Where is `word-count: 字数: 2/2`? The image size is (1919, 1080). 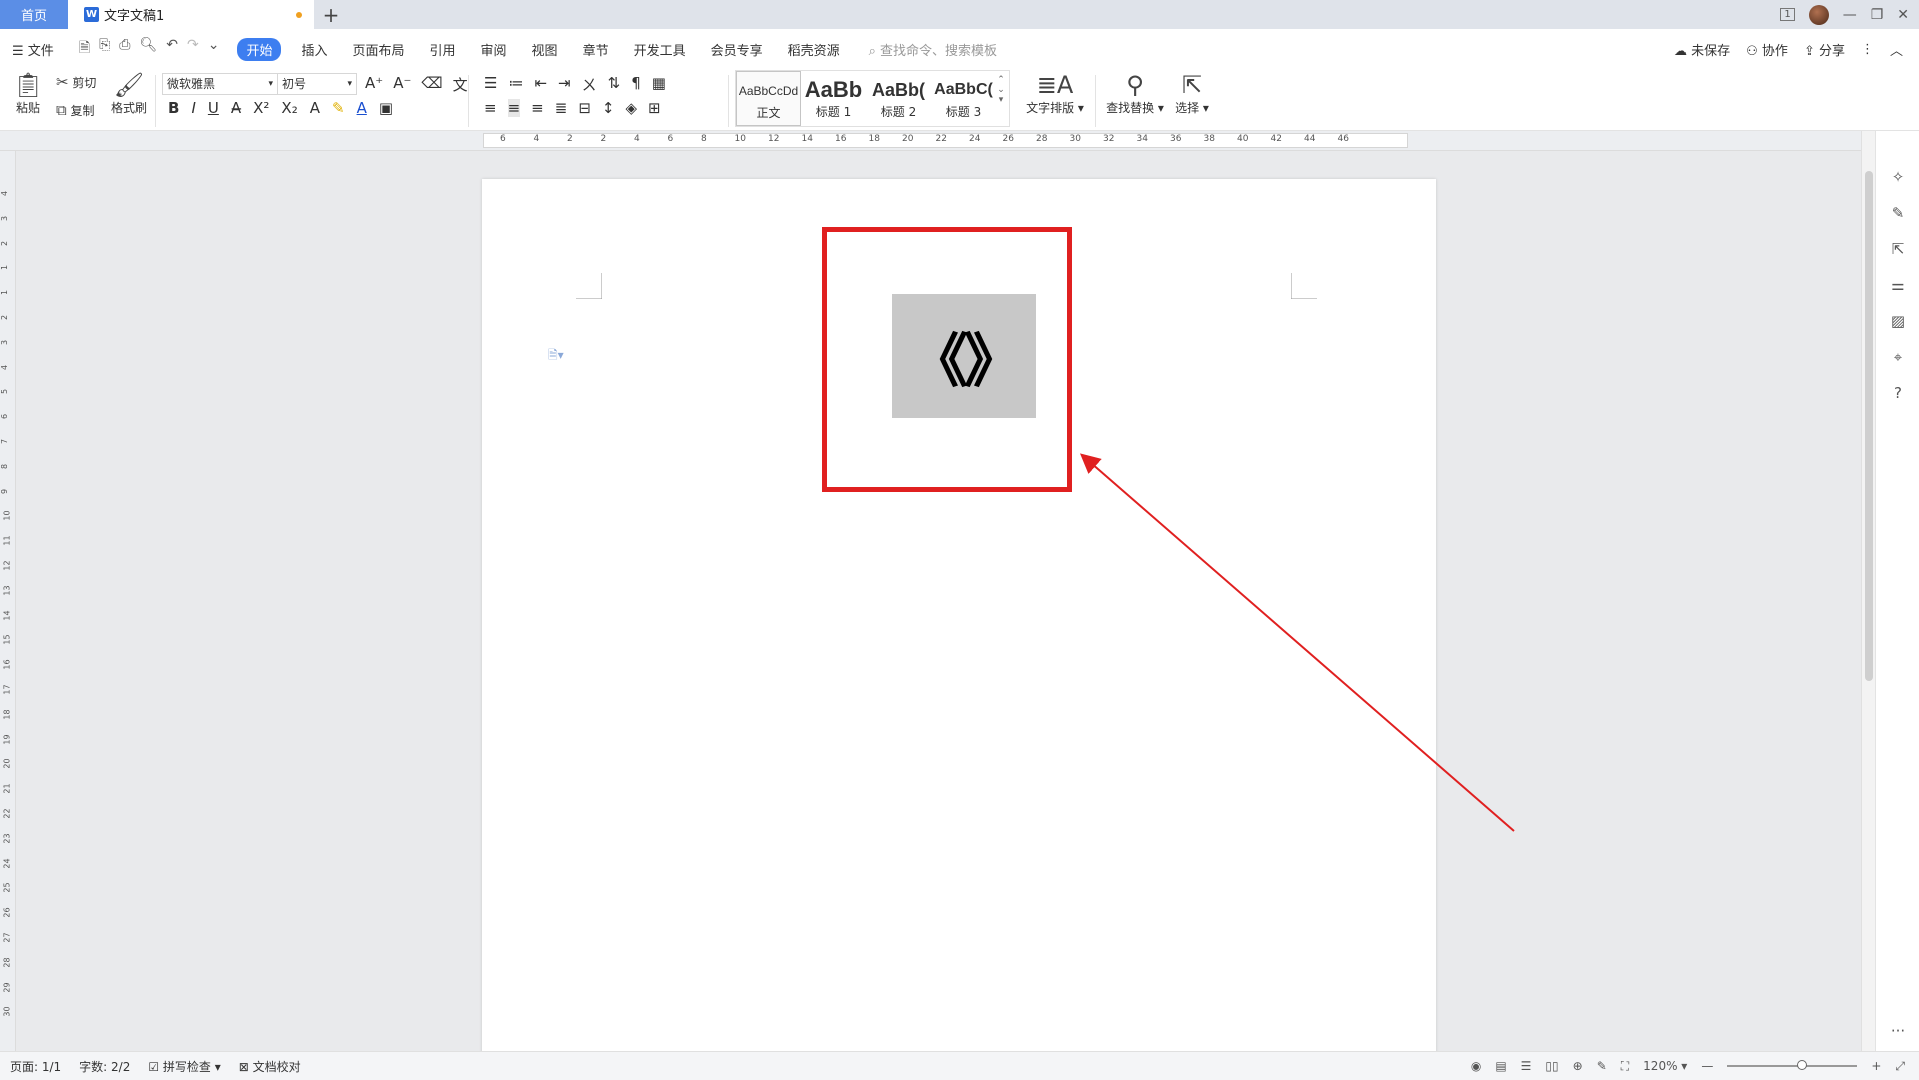 word-count: 字数: 2/2 is located at coordinates (104, 1066).